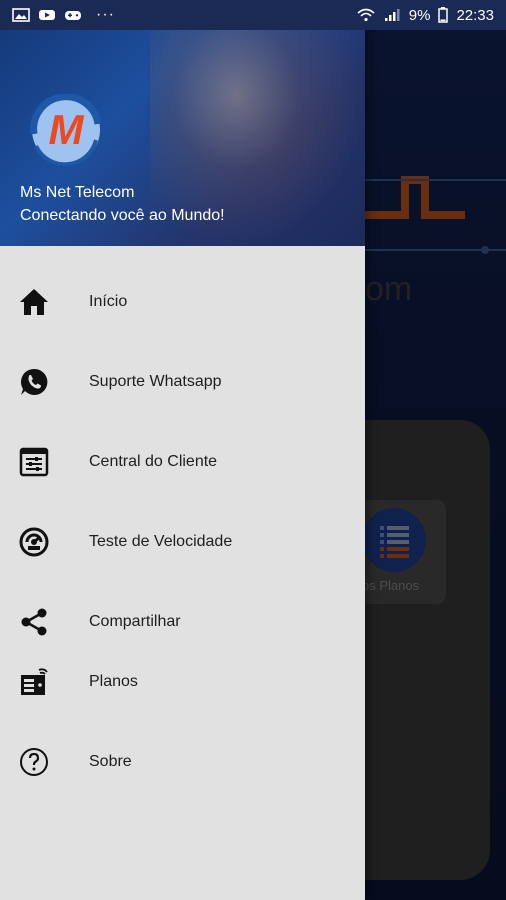  Describe the element at coordinates (182, 302) in the screenshot. I see `menu-item-inicio: Início` at that location.